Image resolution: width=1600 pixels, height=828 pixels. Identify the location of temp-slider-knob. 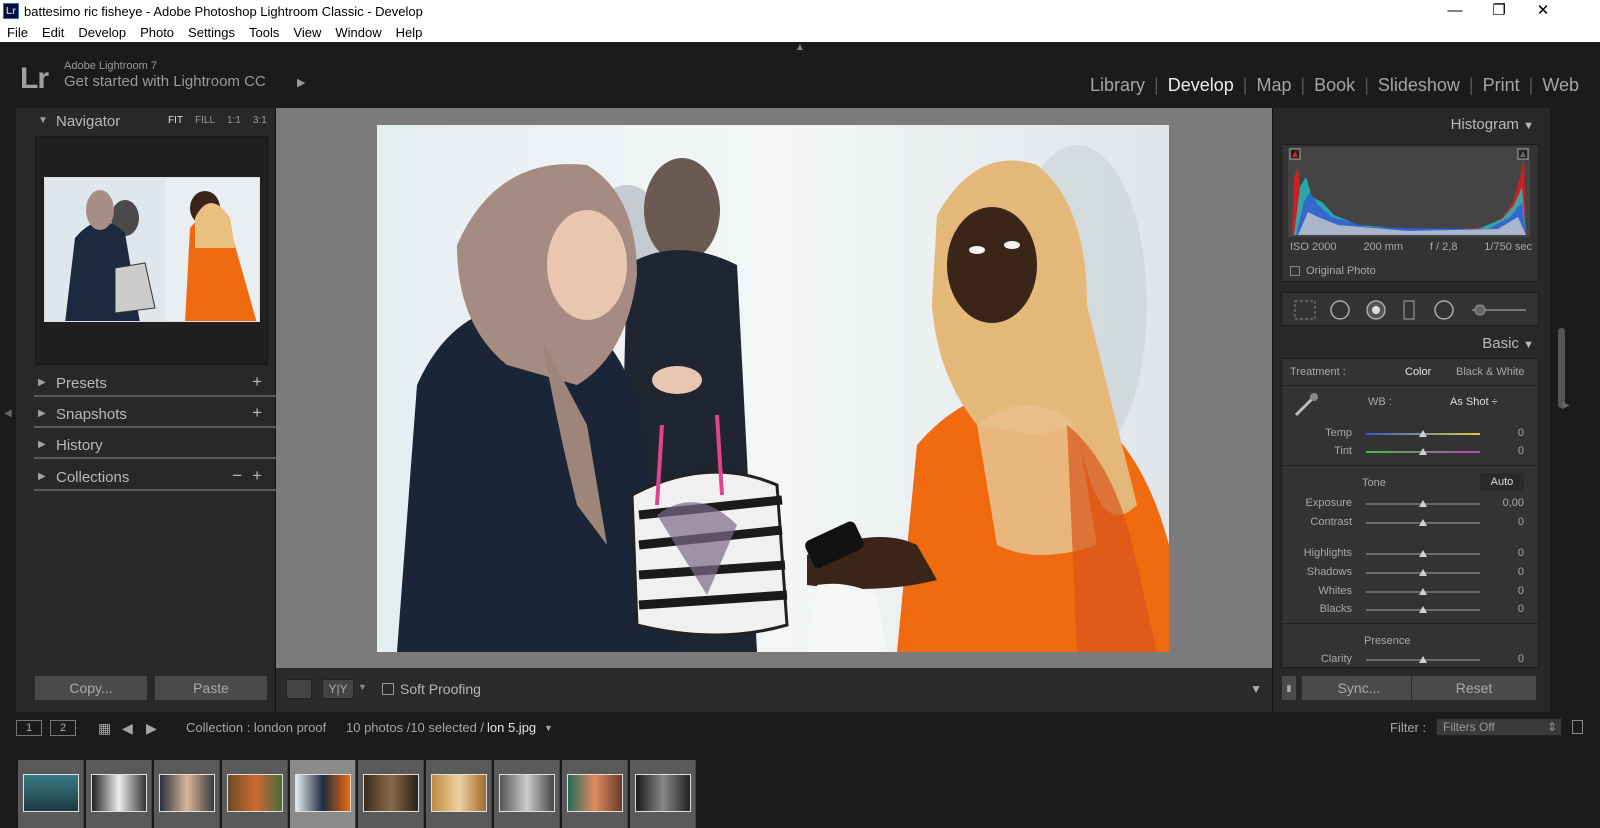
(1423, 433).